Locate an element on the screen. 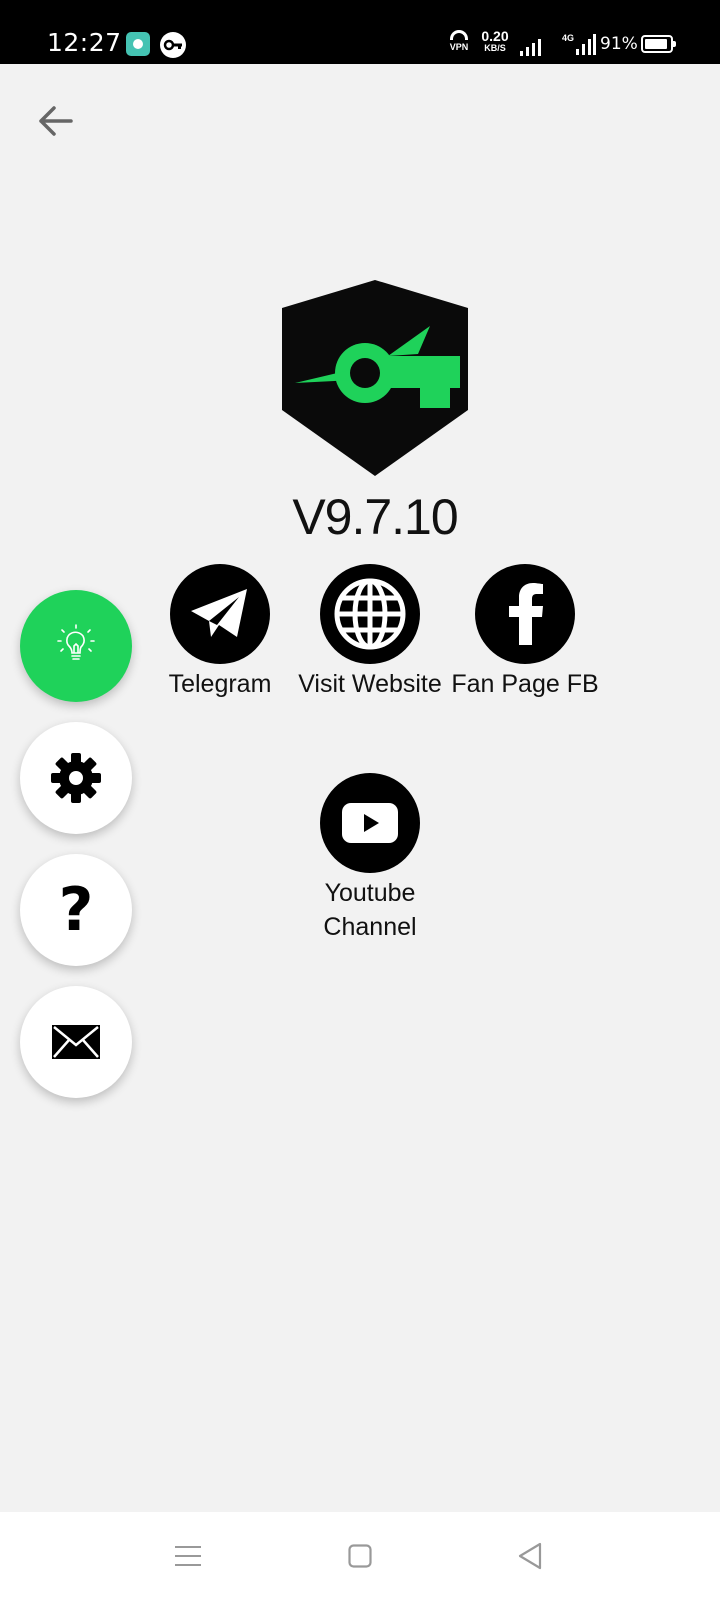 This screenshot has width=720, height=1600. gear-icon is located at coordinates (76, 778).